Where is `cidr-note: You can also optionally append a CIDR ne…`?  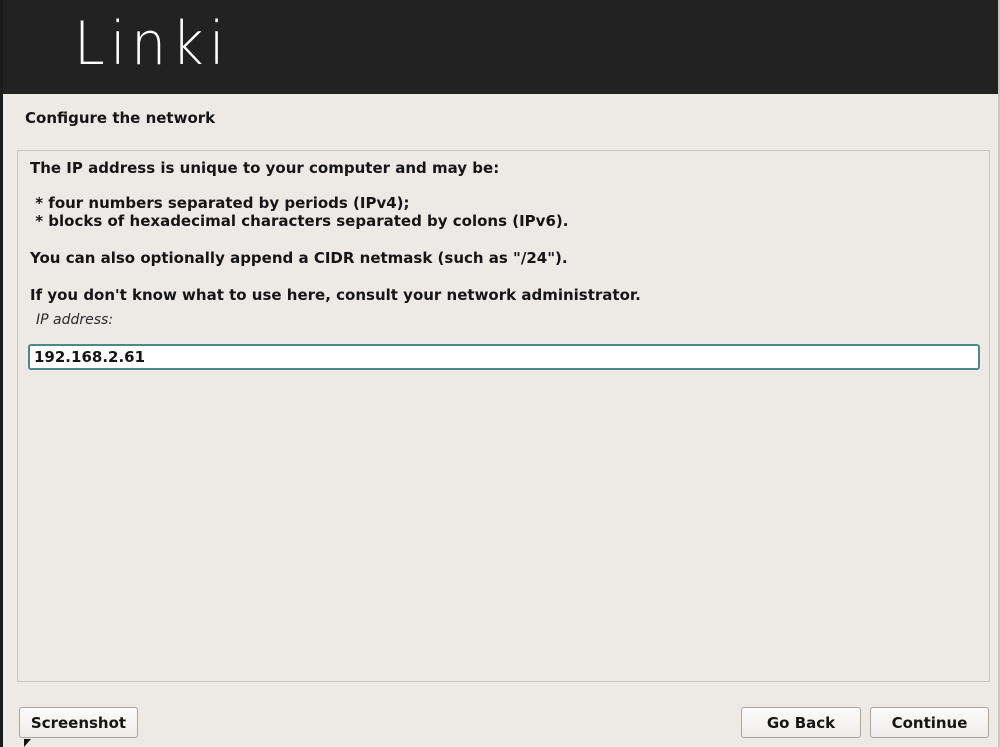
cidr-note: You can also optionally append a CIDR ne… is located at coordinates (299, 258).